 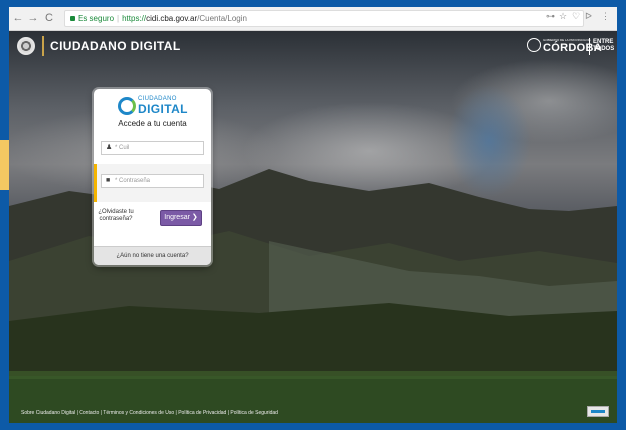 I want to click on slogan-line-2: TODOS, so click(x=604, y=49).